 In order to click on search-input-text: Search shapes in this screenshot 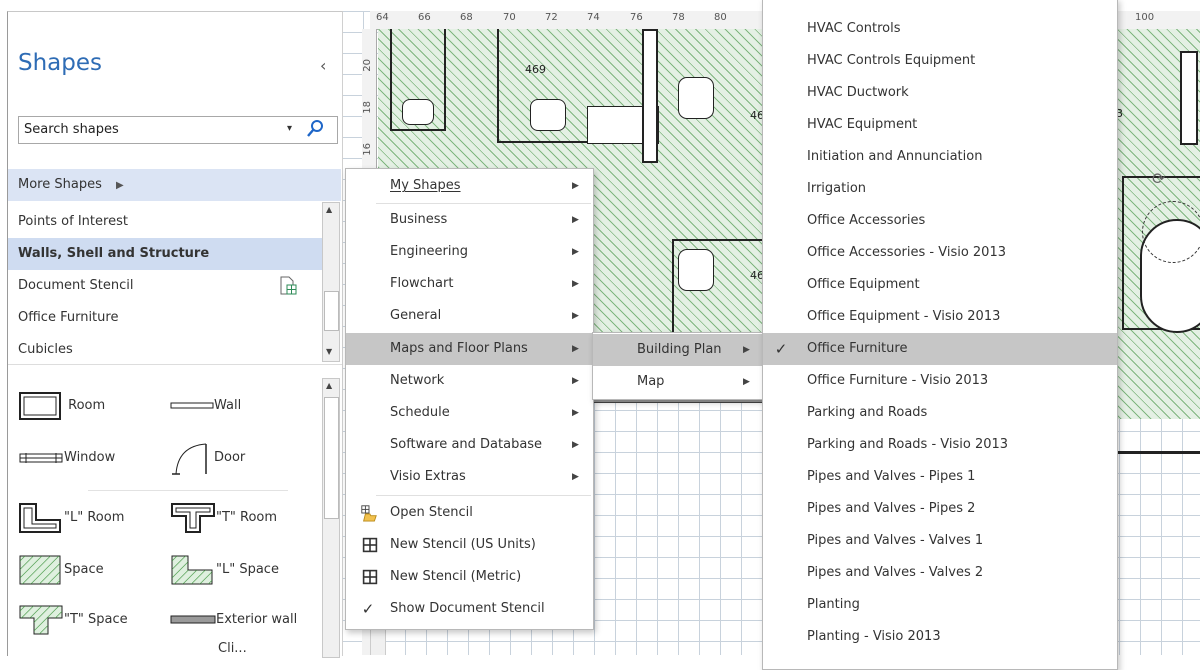, I will do `click(71, 129)`.